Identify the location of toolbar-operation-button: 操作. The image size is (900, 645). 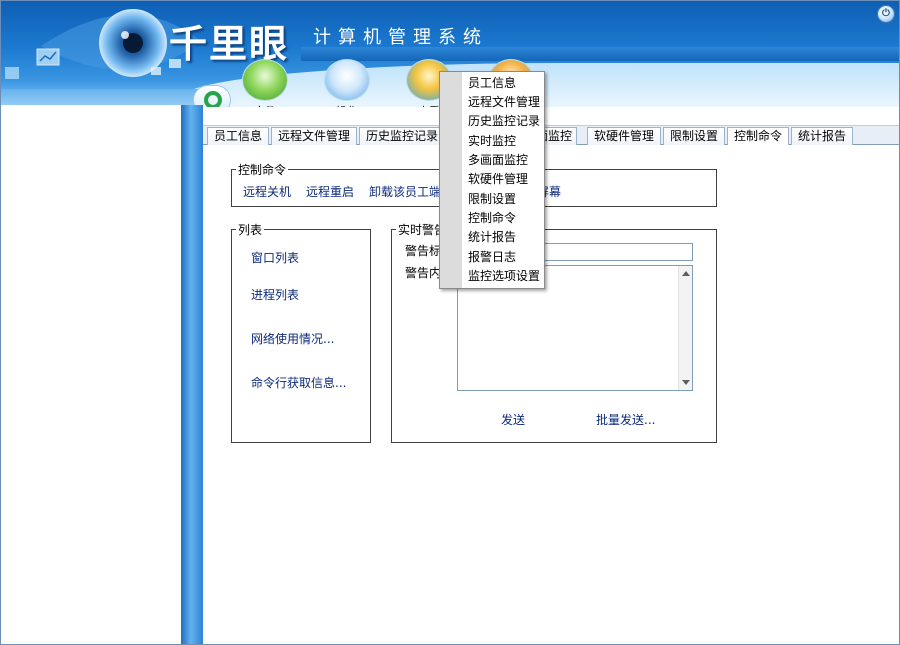
(347, 83).